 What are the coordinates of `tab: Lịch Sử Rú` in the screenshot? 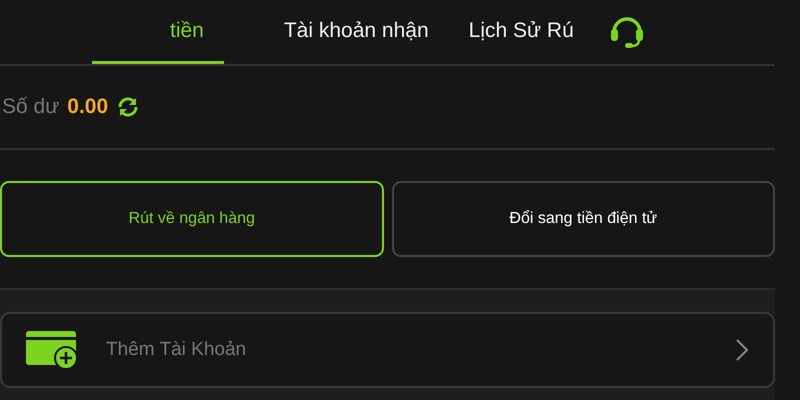 It's located at (521, 32).